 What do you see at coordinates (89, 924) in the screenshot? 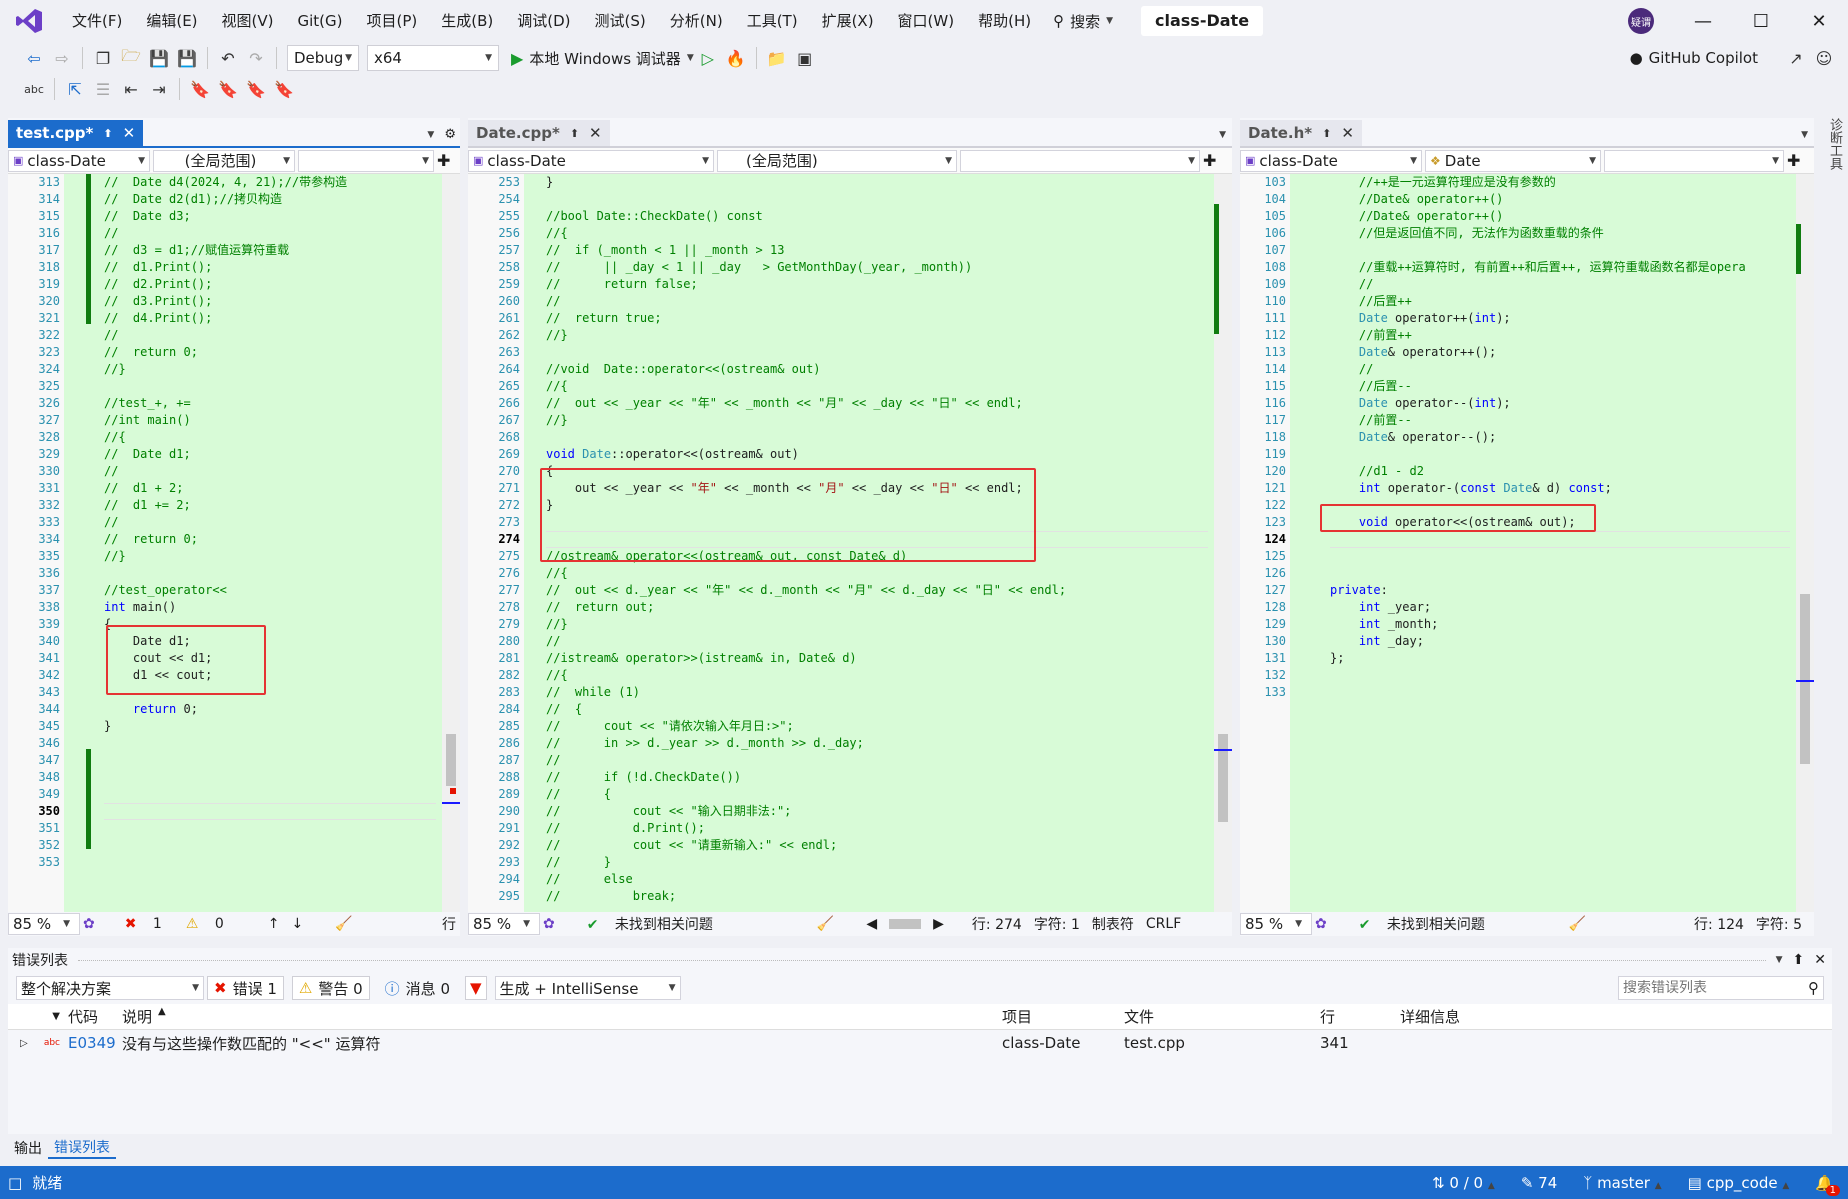
I see `intellicode-icon: ✿` at bounding box center [89, 924].